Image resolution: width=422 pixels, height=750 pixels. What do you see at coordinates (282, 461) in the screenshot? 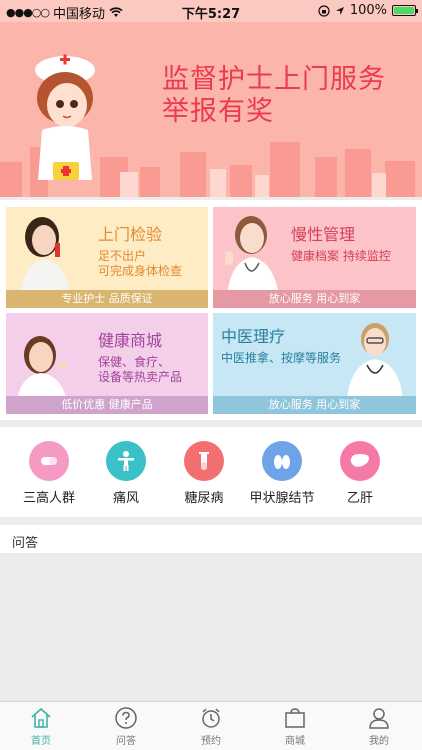
I see `thyroid-icon` at bounding box center [282, 461].